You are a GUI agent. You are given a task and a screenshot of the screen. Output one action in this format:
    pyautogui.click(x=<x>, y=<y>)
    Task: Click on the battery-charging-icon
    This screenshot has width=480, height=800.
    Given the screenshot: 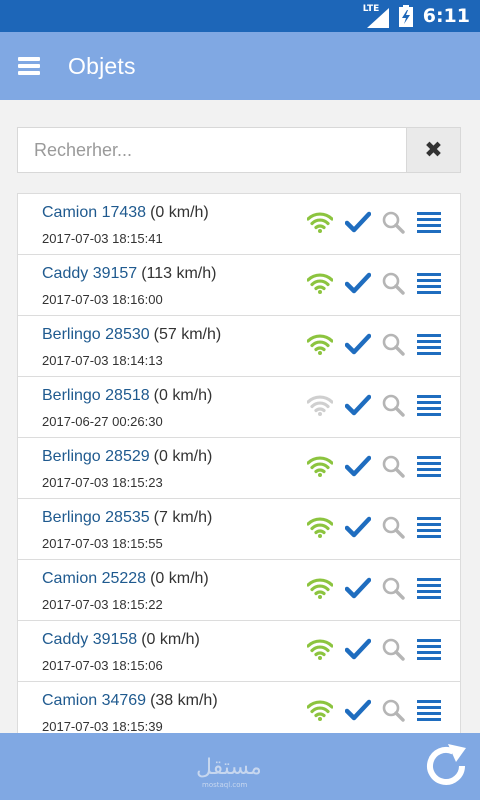 What is the action you would take?
    pyautogui.click(x=405, y=16)
    